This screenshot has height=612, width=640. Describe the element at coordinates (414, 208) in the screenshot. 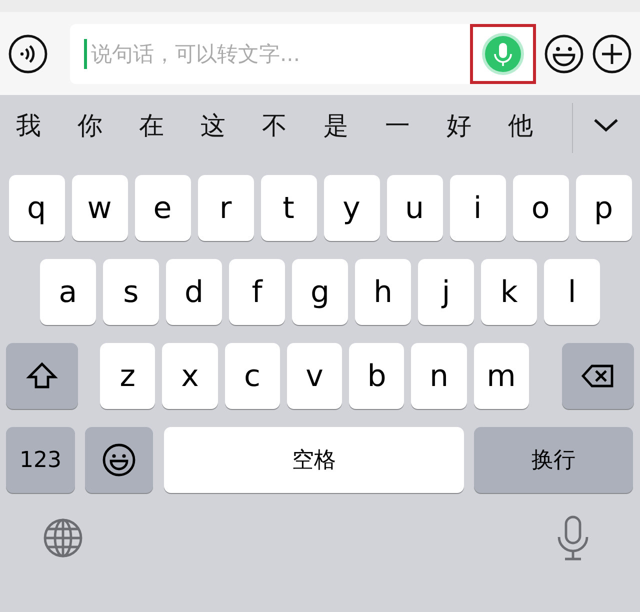

I see `letter-key: u` at that location.